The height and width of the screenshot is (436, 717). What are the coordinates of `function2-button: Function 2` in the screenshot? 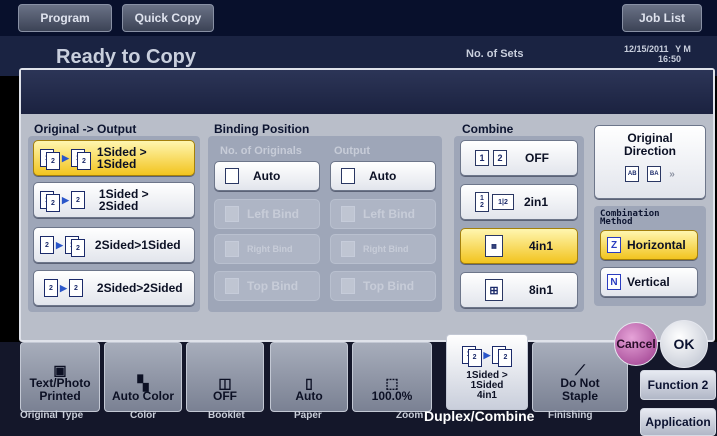 It's located at (678, 385).